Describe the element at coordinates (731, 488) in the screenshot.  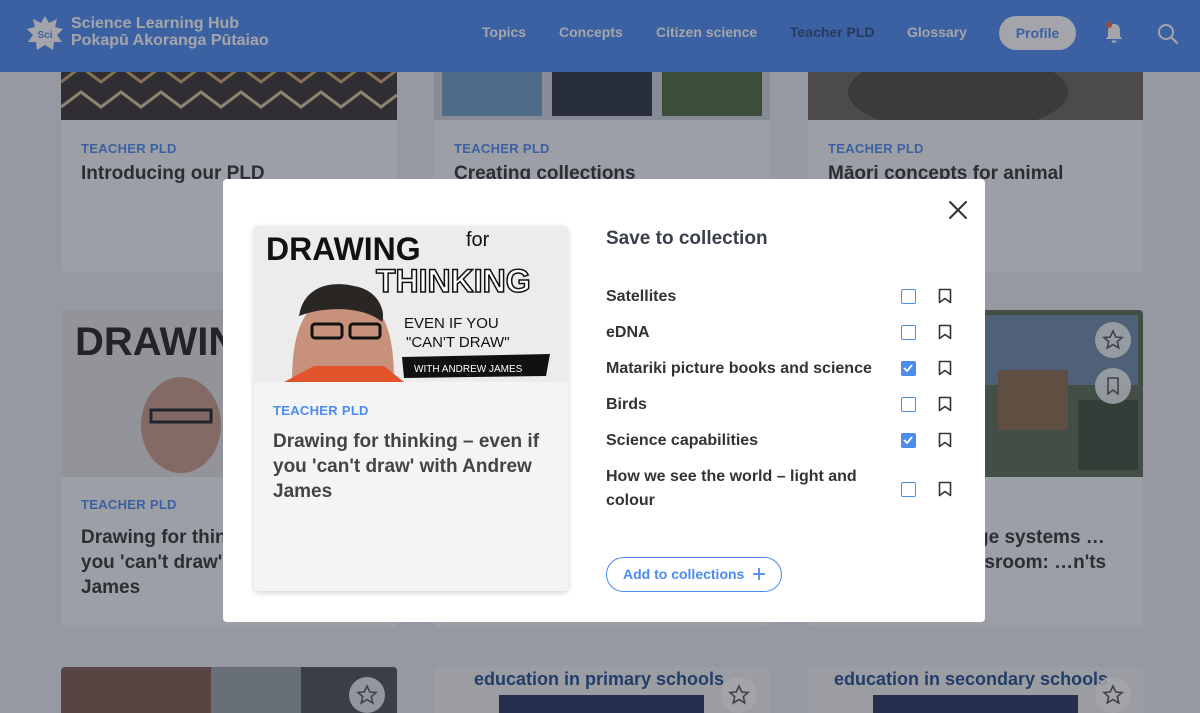
I see `collection-label: How we see the world – light and colour` at that location.